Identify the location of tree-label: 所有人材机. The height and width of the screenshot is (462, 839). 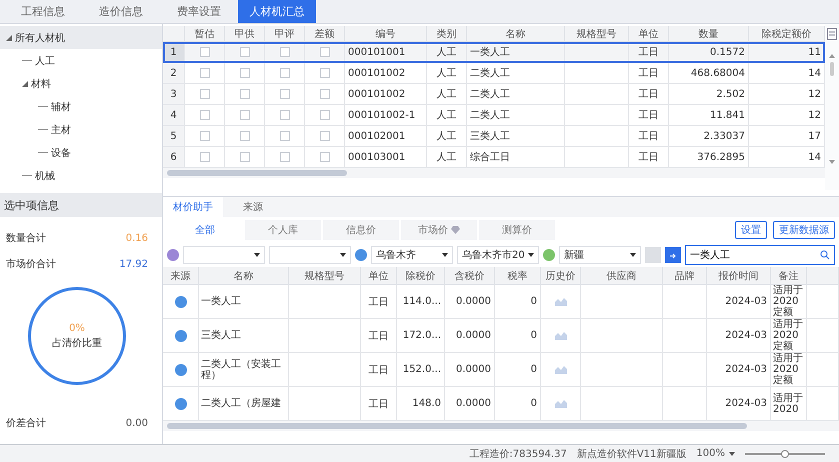
(40, 38).